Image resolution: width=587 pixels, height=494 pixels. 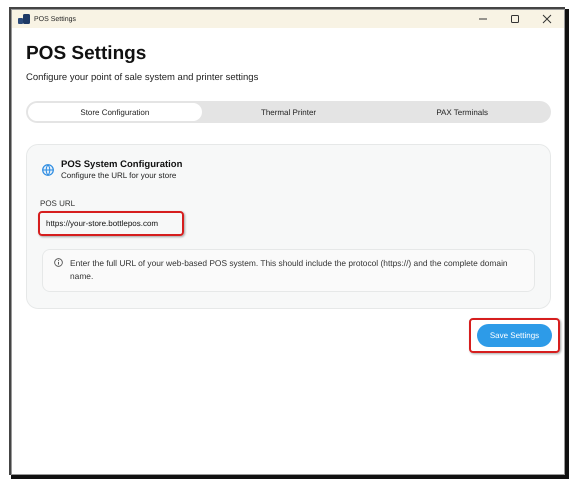 What do you see at coordinates (289, 112) in the screenshot?
I see `tab: Thermal Printer` at bounding box center [289, 112].